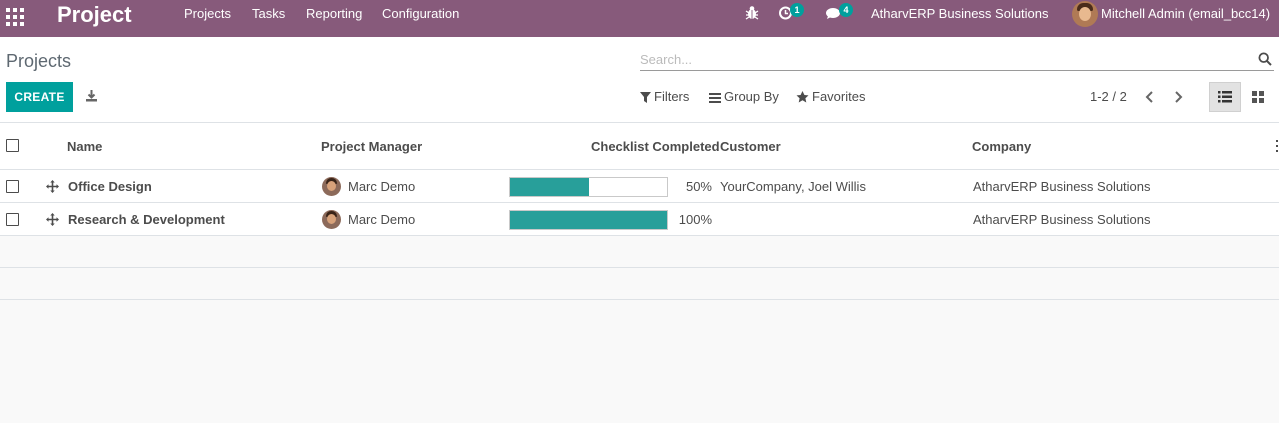 This screenshot has width=1279, height=423. What do you see at coordinates (94, 15) in the screenshot?
I see `app-name: Project` at bounding box center [94, 15].